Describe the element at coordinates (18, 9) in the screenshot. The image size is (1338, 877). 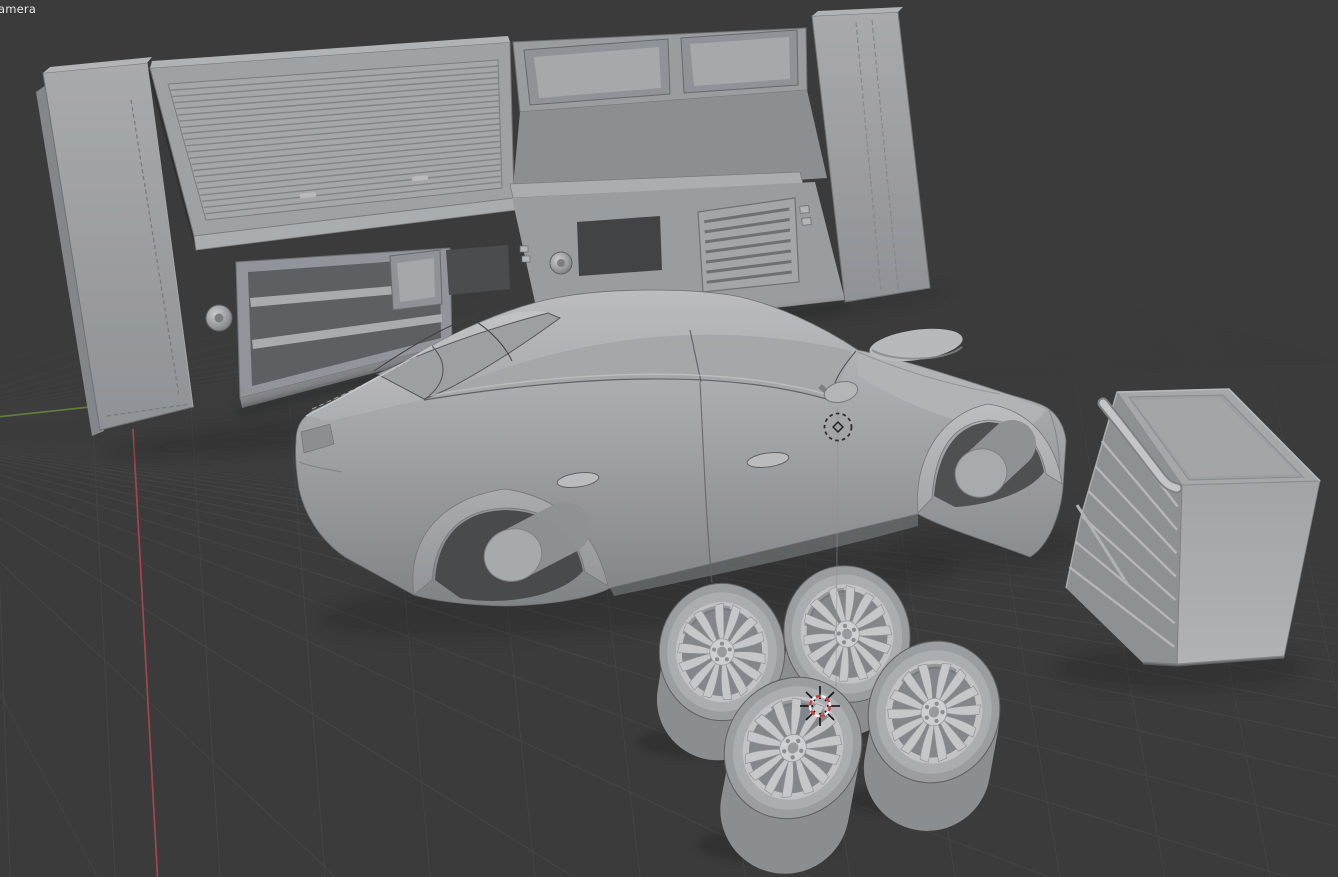
I see `camera-view-label: amera` at that location.